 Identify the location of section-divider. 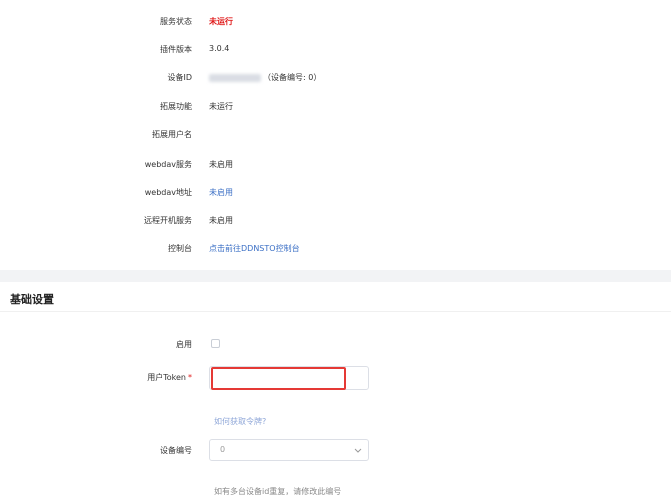
(335, 276).